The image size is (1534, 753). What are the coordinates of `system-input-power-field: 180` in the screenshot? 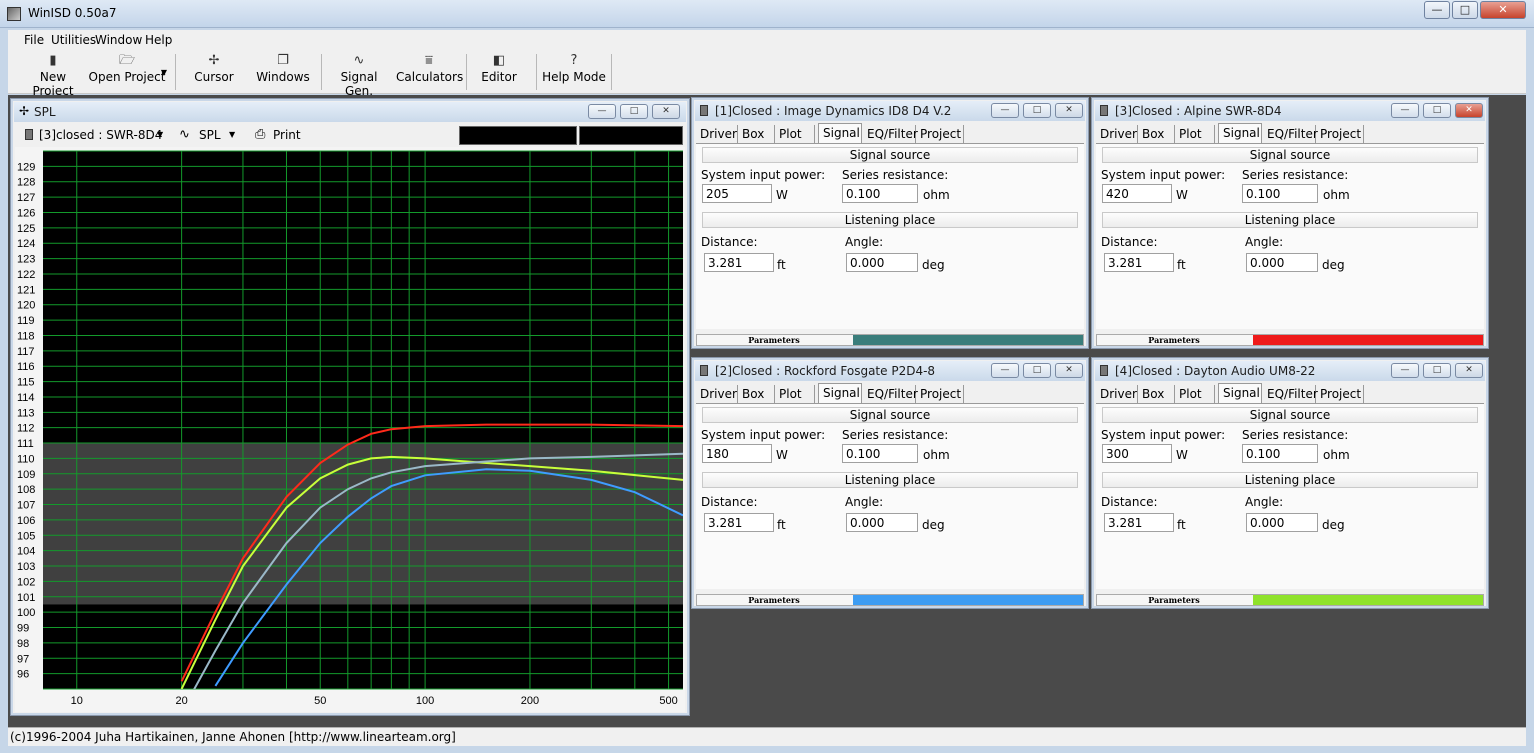 It's located at (737, 453).